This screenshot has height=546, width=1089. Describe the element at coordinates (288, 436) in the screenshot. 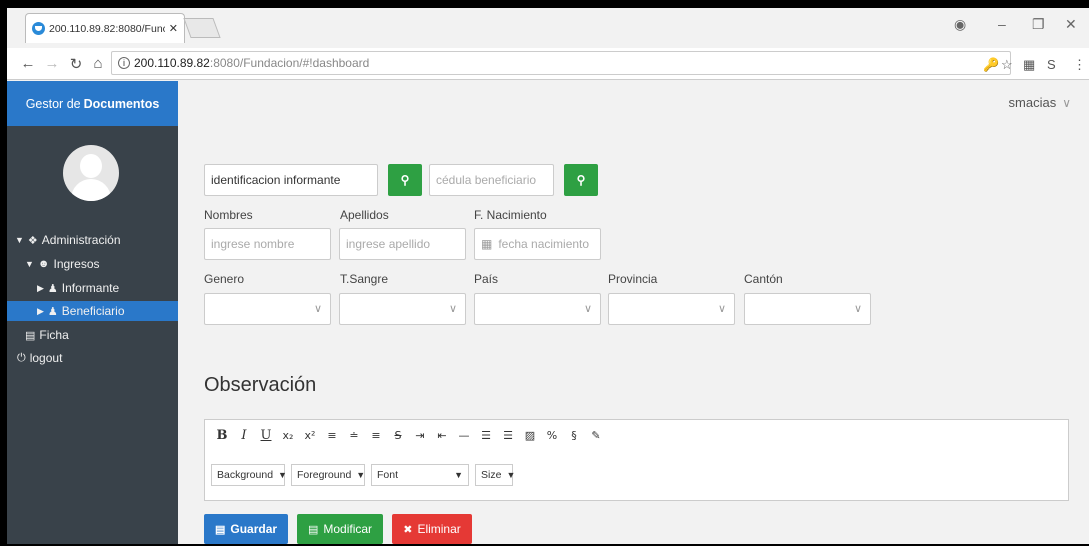

I see `subscript-icon: x₂` at that location.